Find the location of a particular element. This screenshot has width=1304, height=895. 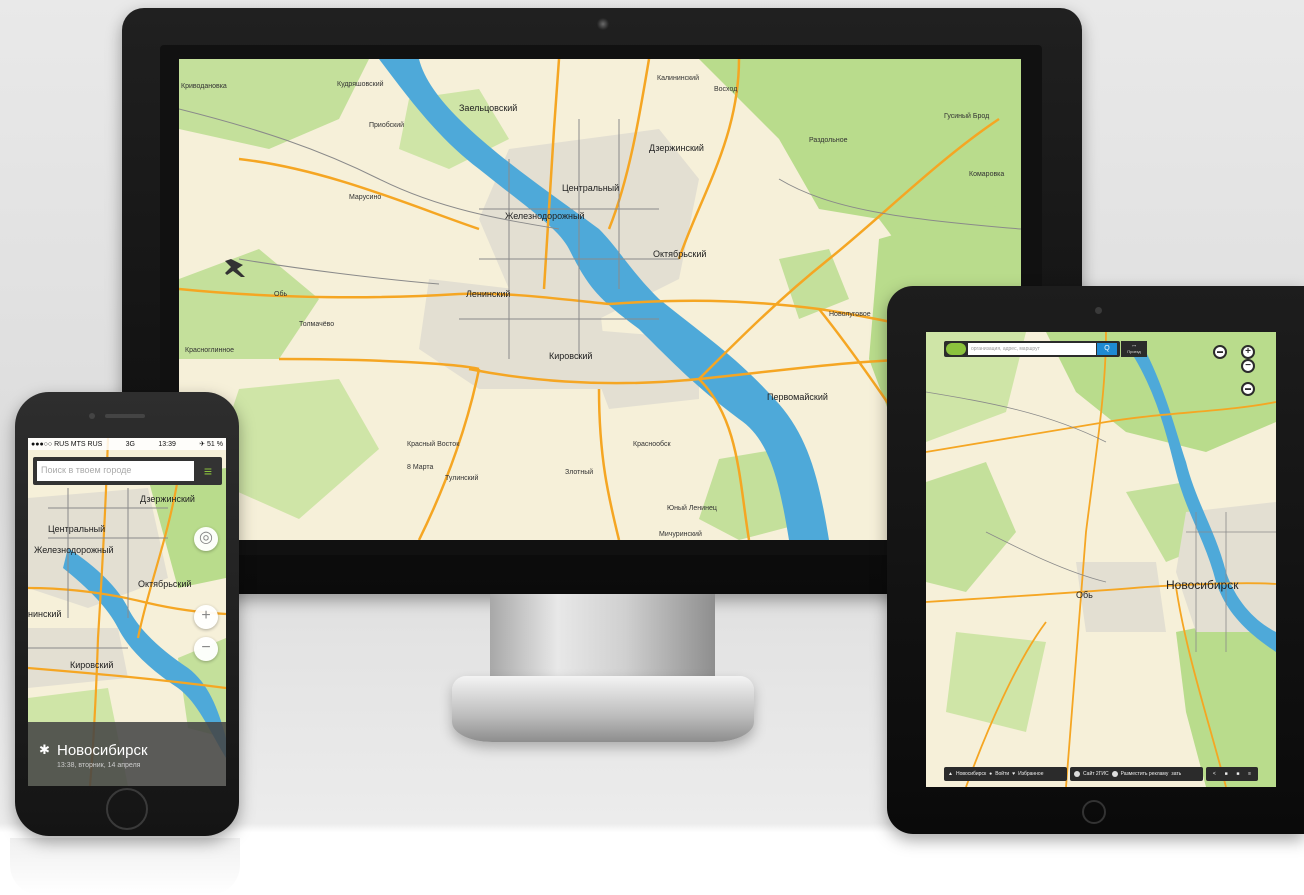

tablet-map-ob-label: Обь is located at coordinates (1084, 595).